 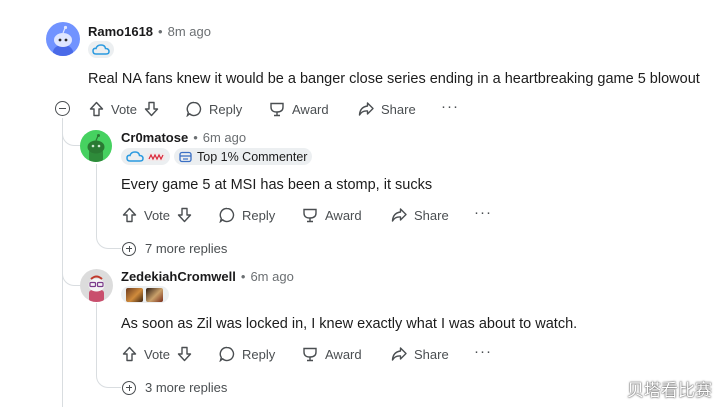 I want to click on username: Cr0matose, so click(x=154, y=137).